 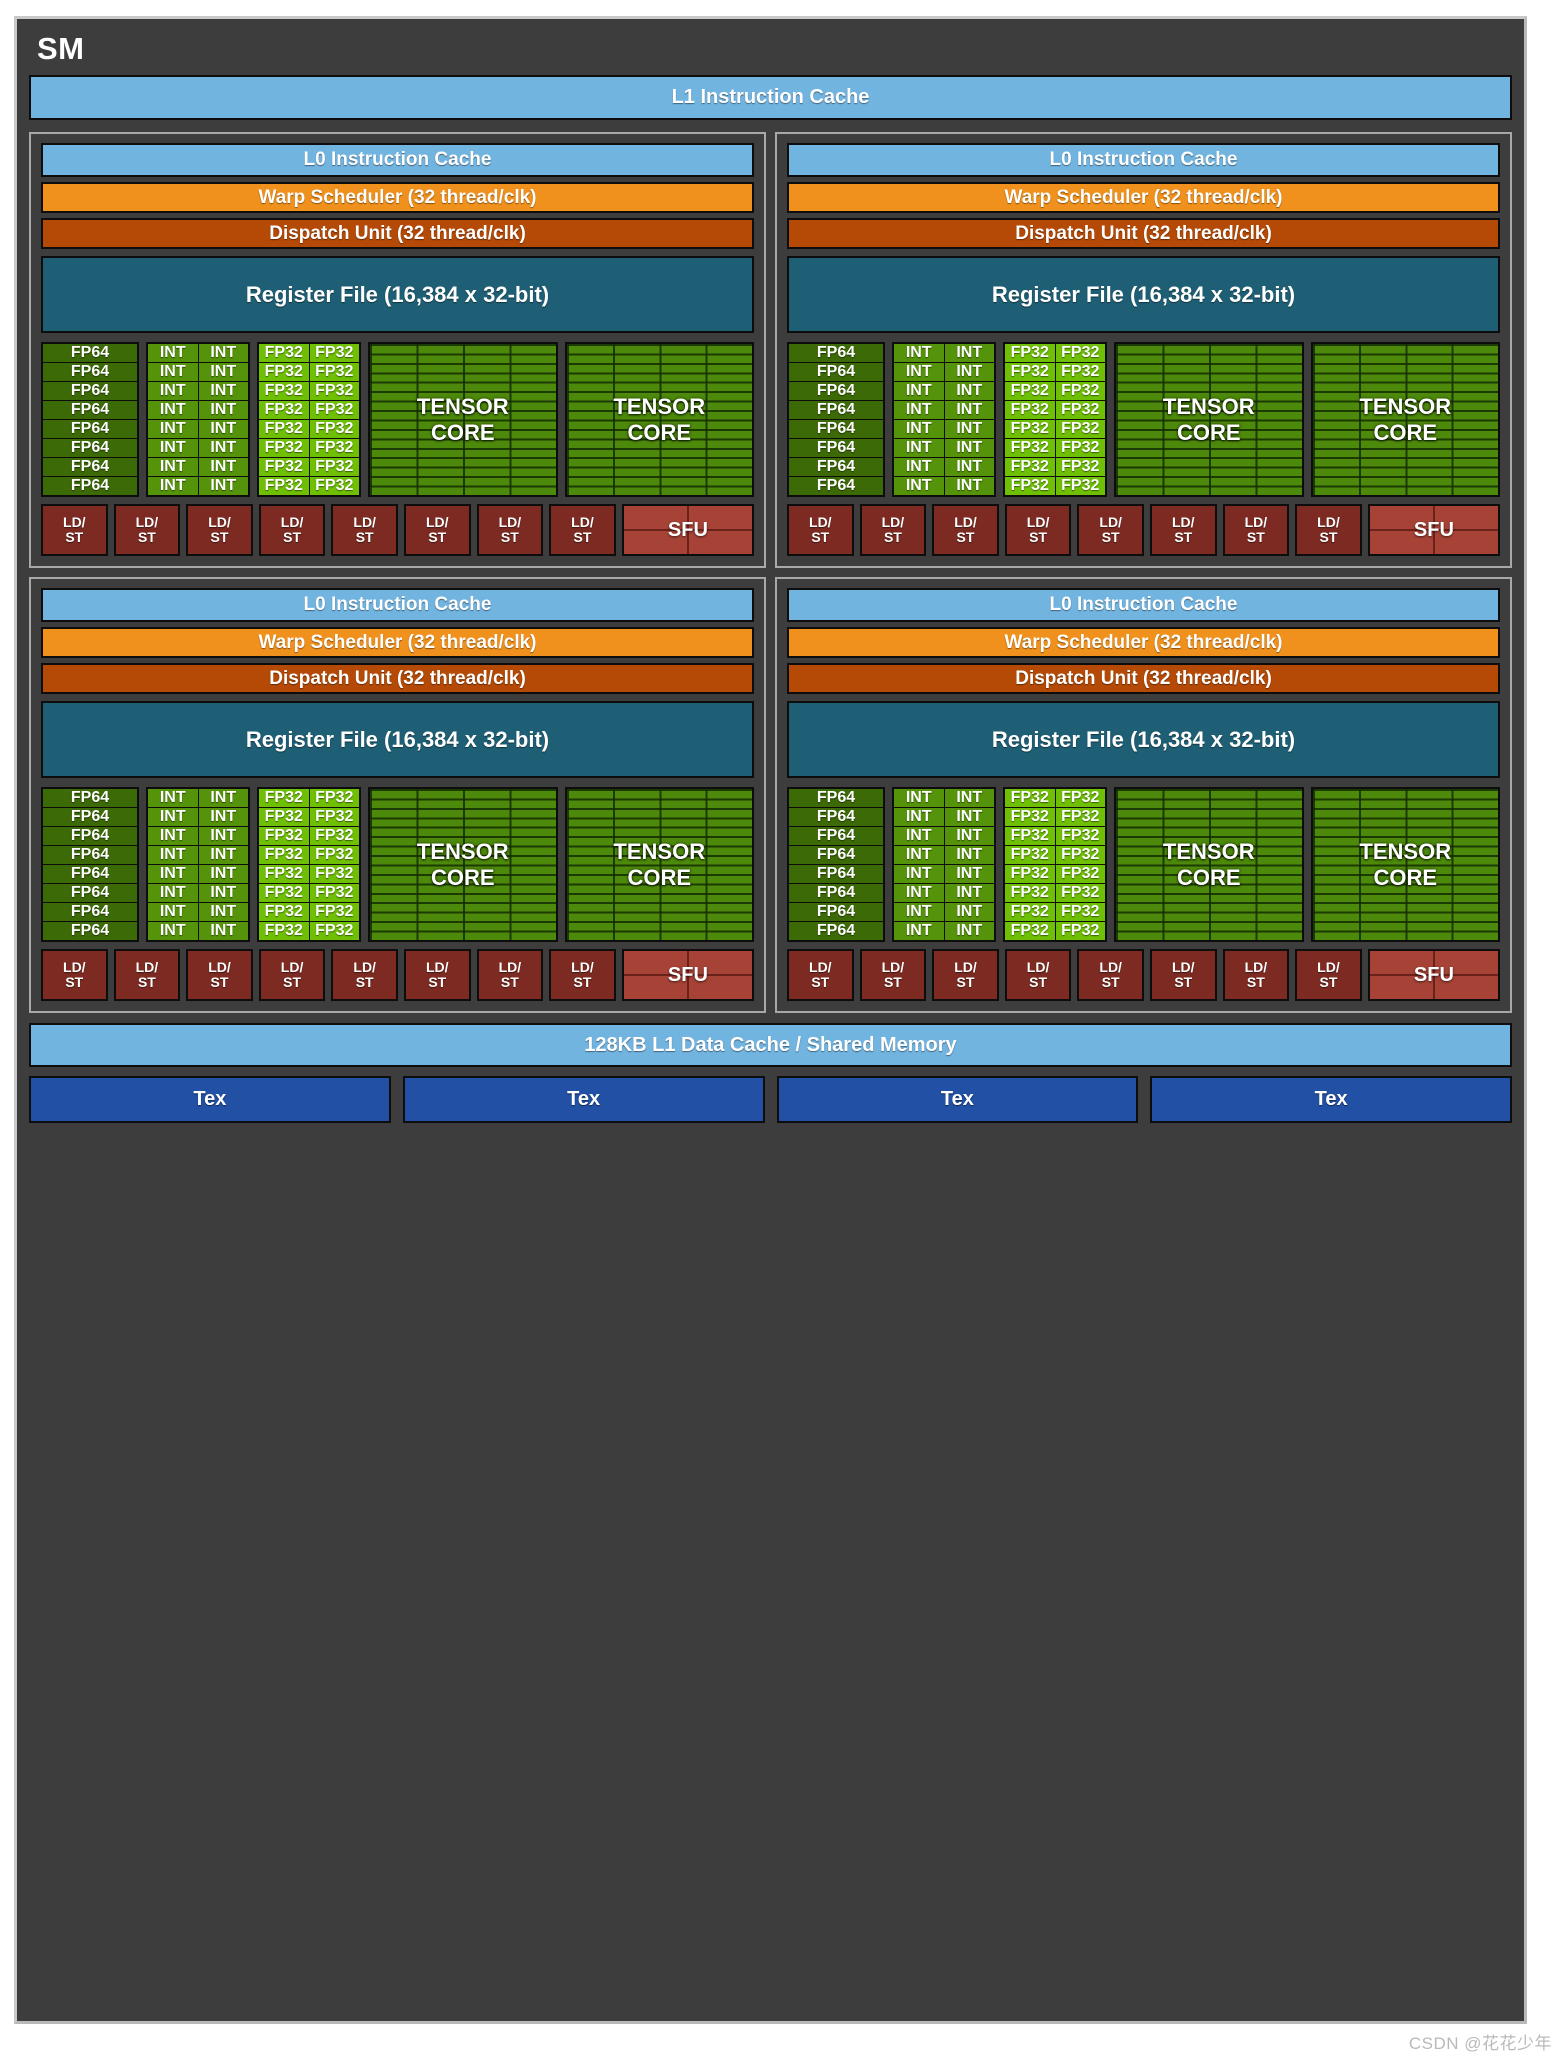 I want to click on l0-instruction-cache-bar: L0 Instruction Cache, so click(x=397, y=605).